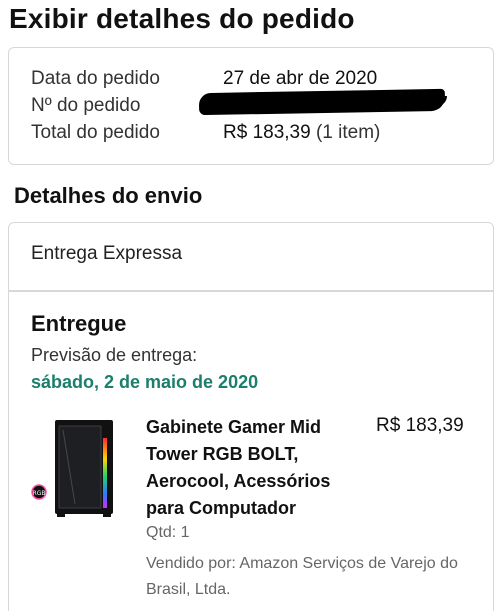 This screenshot has width=500, height=611. I want to click on shipping-section-title: Detalhes do envio, so click(108, 195).